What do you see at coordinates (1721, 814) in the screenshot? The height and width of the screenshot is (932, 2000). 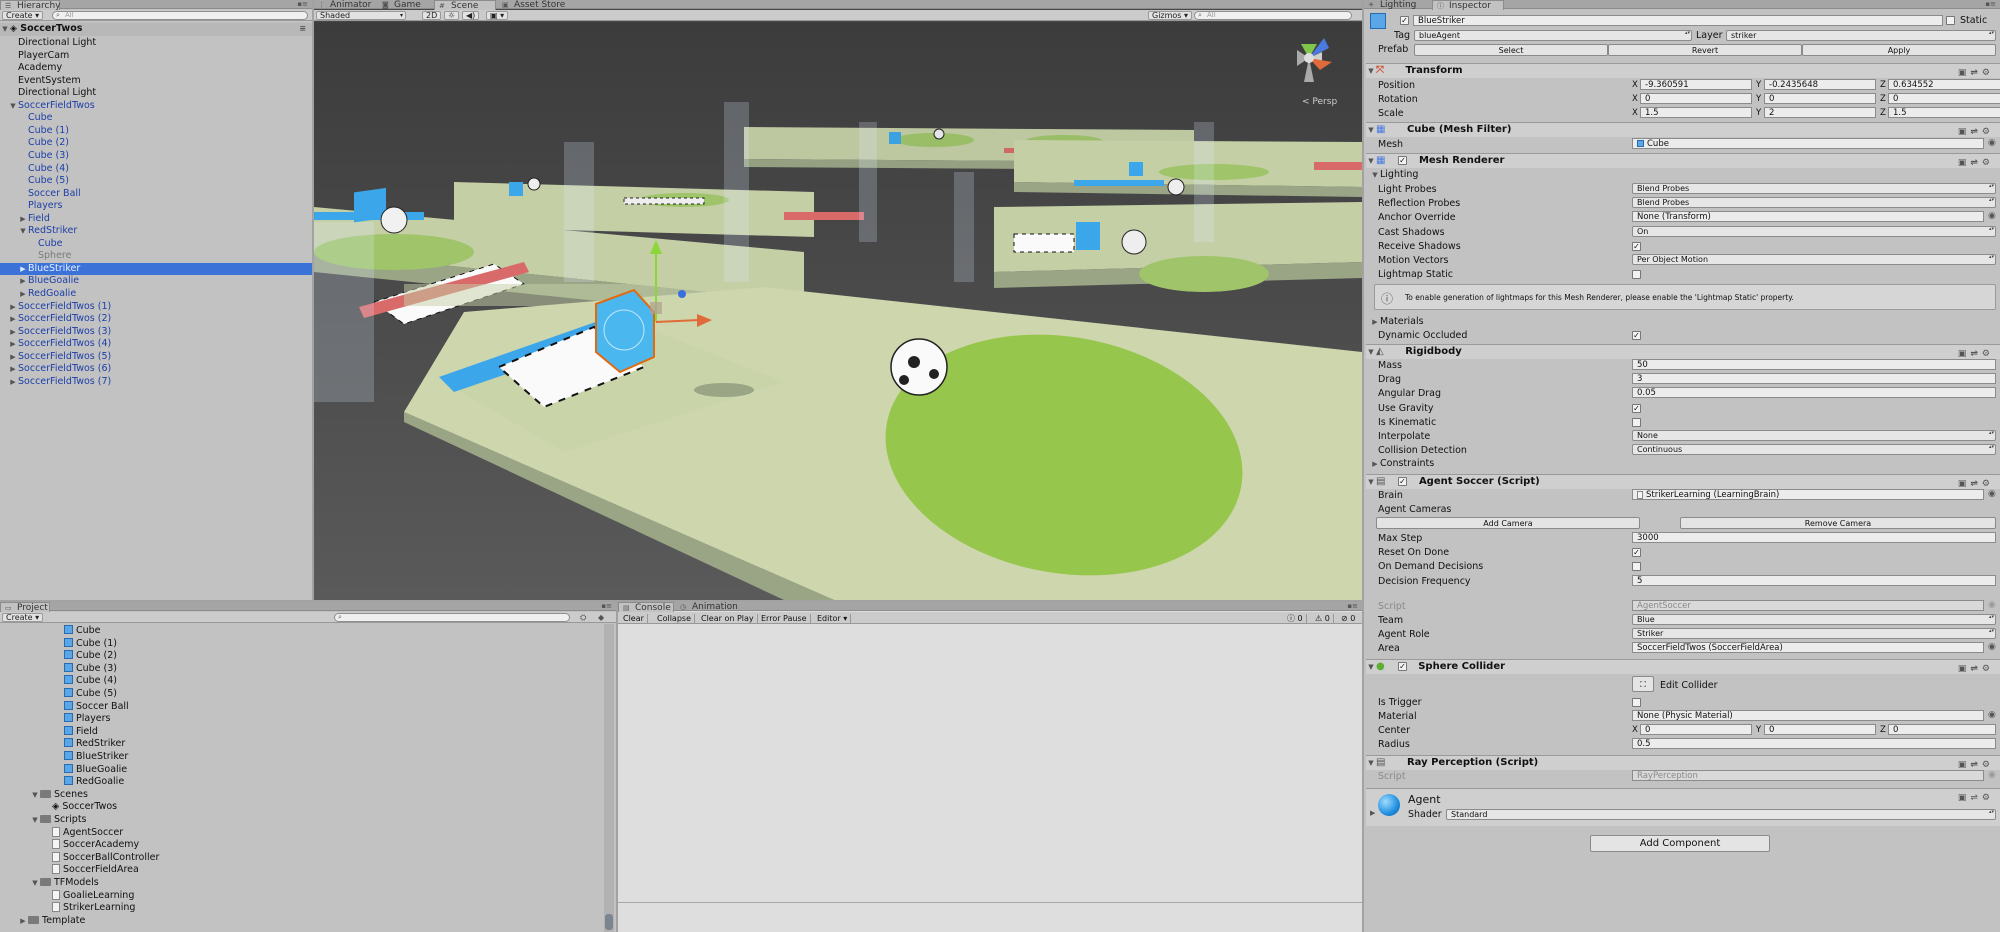 I see `shader-dropdown: Standard` at bounding box center [1721, 814].